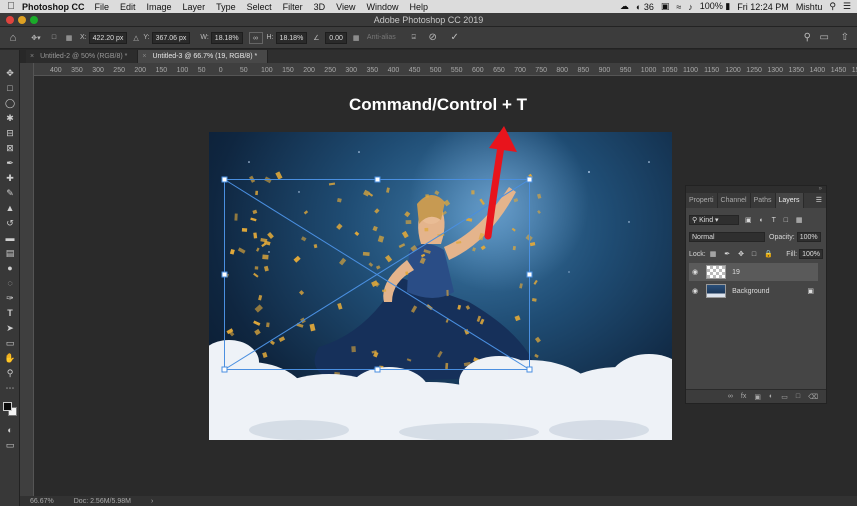  Describe the element at coordinates (414, 38) in the screenshot. I see `warp-mode-icon: ⍈` at that location.